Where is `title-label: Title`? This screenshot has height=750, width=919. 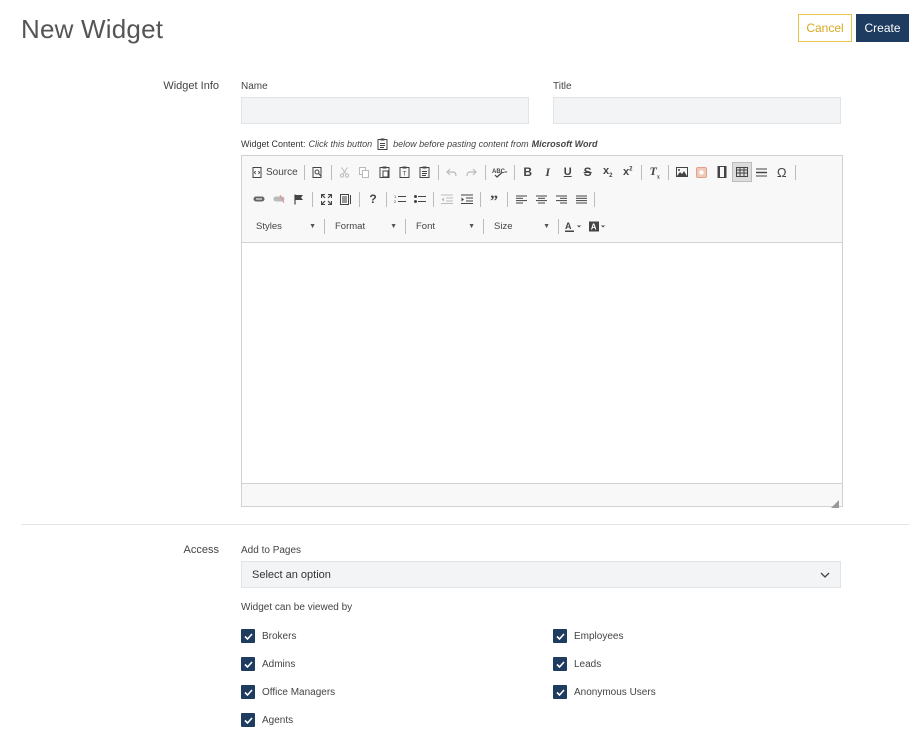 title-label: Title is located at coordinates (562, 86).